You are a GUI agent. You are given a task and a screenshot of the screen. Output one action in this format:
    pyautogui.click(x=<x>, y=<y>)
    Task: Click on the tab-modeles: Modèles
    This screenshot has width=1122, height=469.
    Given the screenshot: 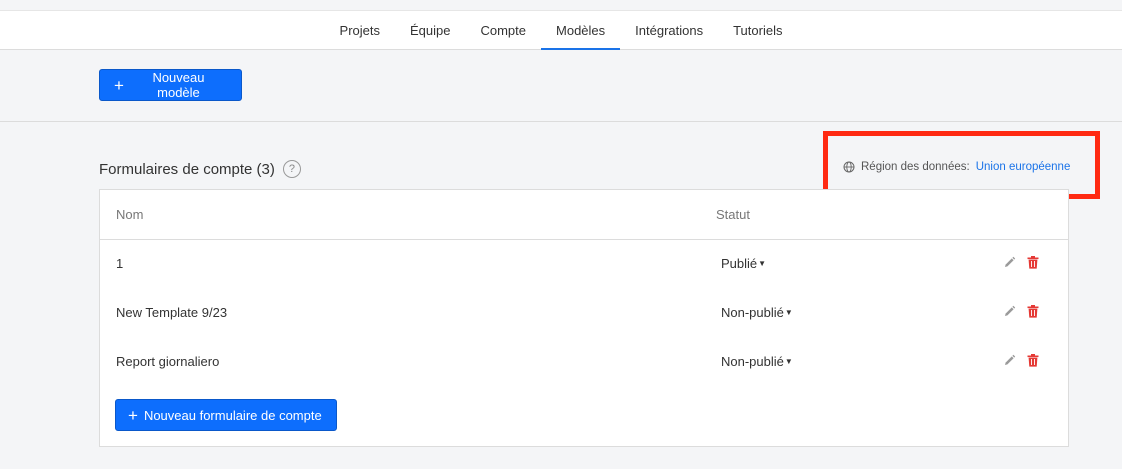 What is the action you would take?
    pyautogui.click(x=581, y=30)
    